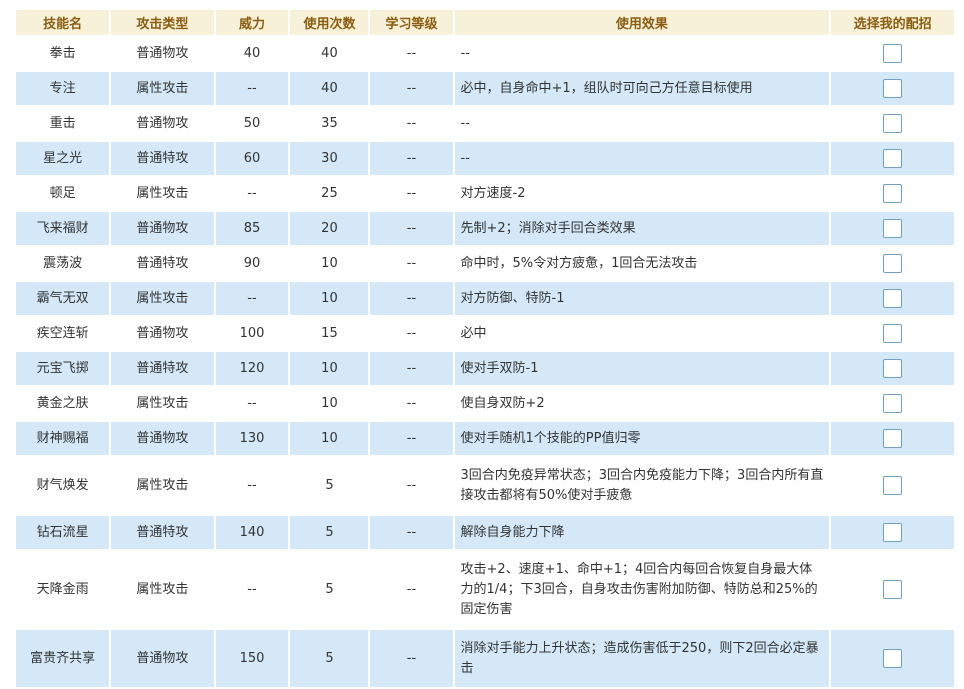  I want to click on table-row: 顿足 属性攻击 -- 25 -- 对方速度-2, so click(485, 193).